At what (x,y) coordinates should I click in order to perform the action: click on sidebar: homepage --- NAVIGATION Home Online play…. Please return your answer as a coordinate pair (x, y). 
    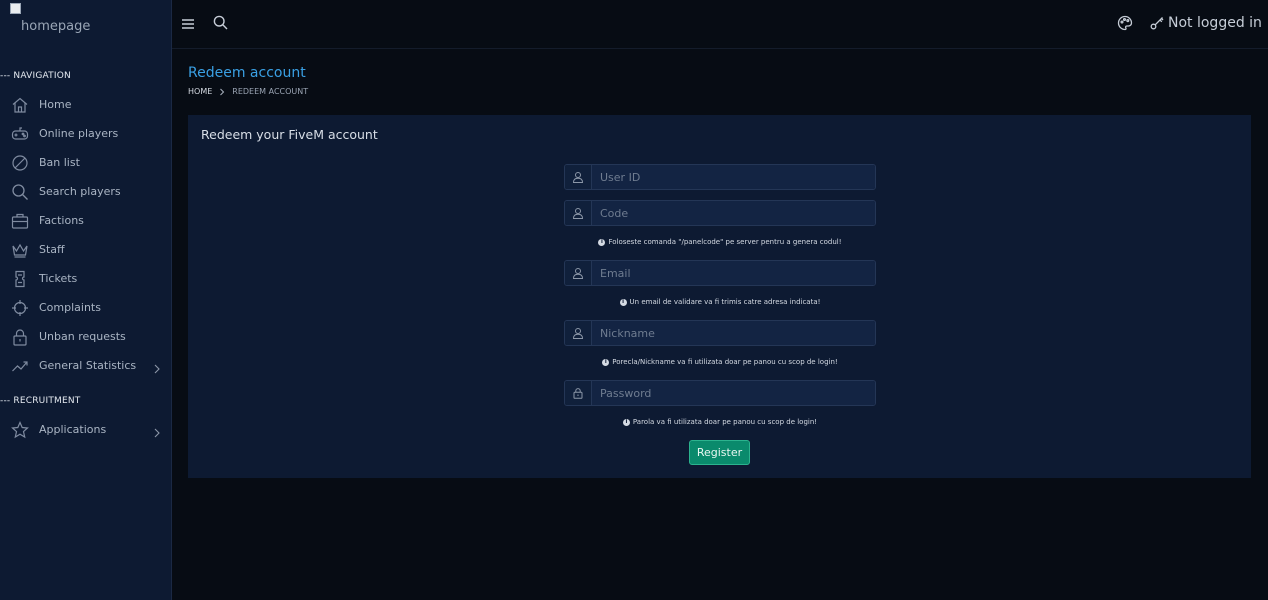
    Looking at the image, I should click on (86, 300).